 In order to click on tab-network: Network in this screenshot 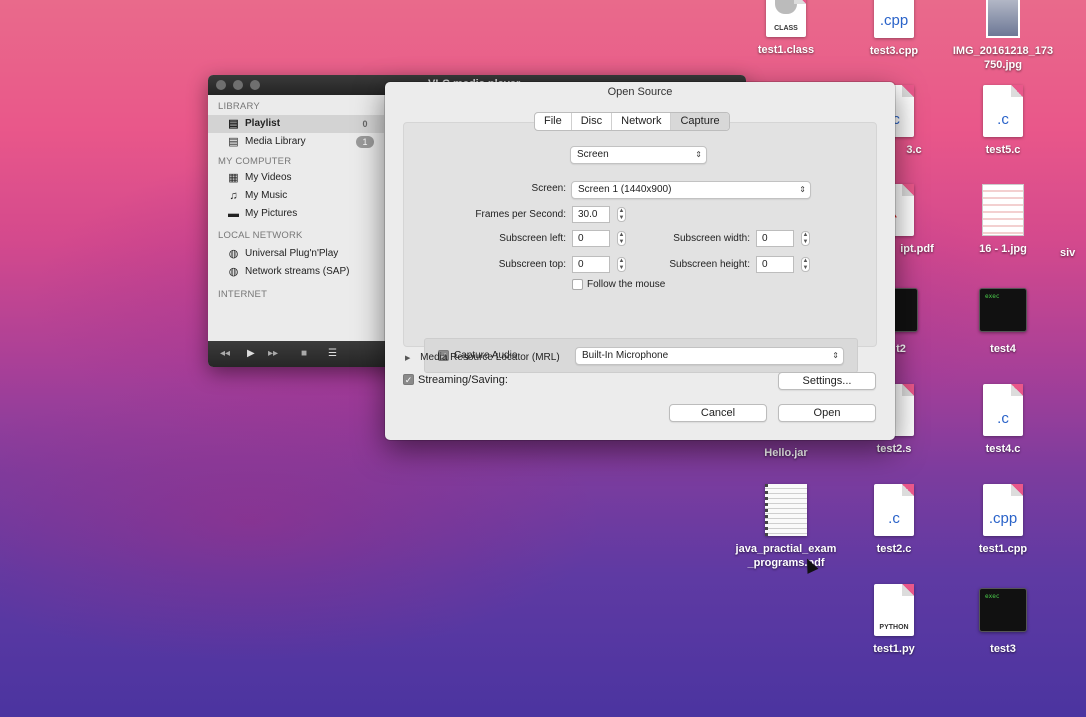, I will do `click(642, 121)`.